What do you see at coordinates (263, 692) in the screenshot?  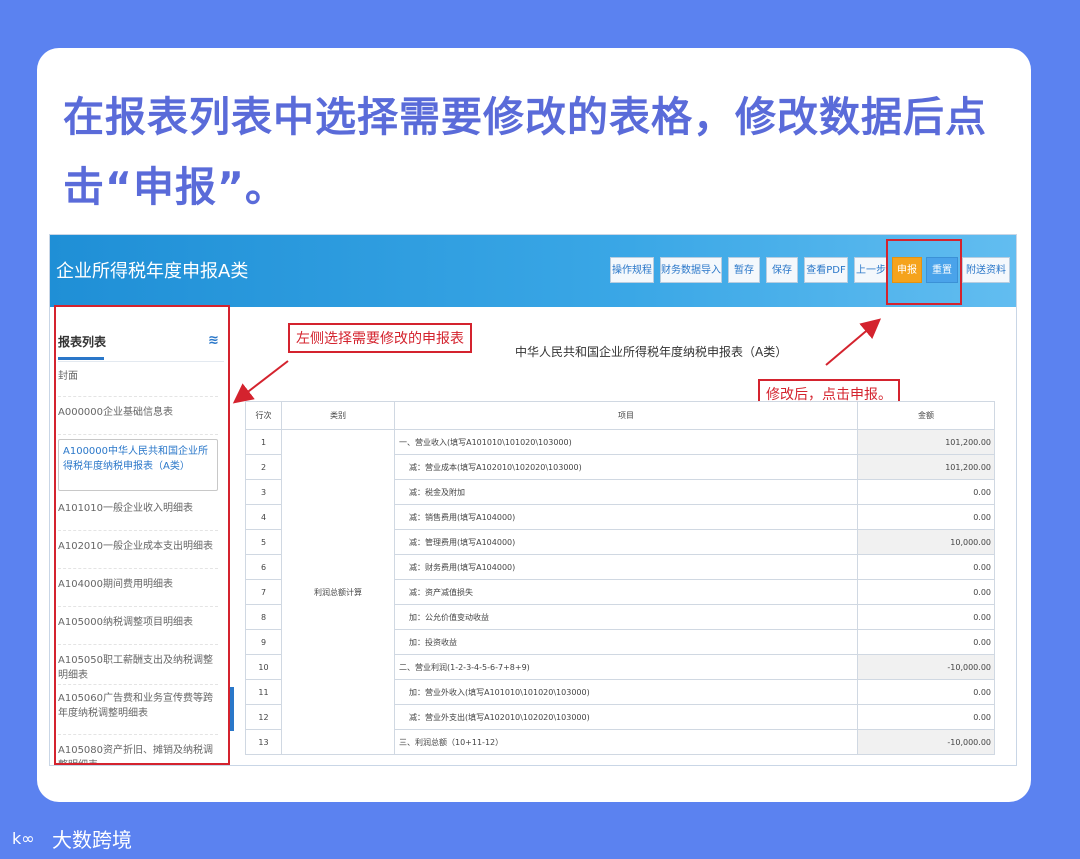 I see `line-number-cell: 11` at bounding box center [263, 692].